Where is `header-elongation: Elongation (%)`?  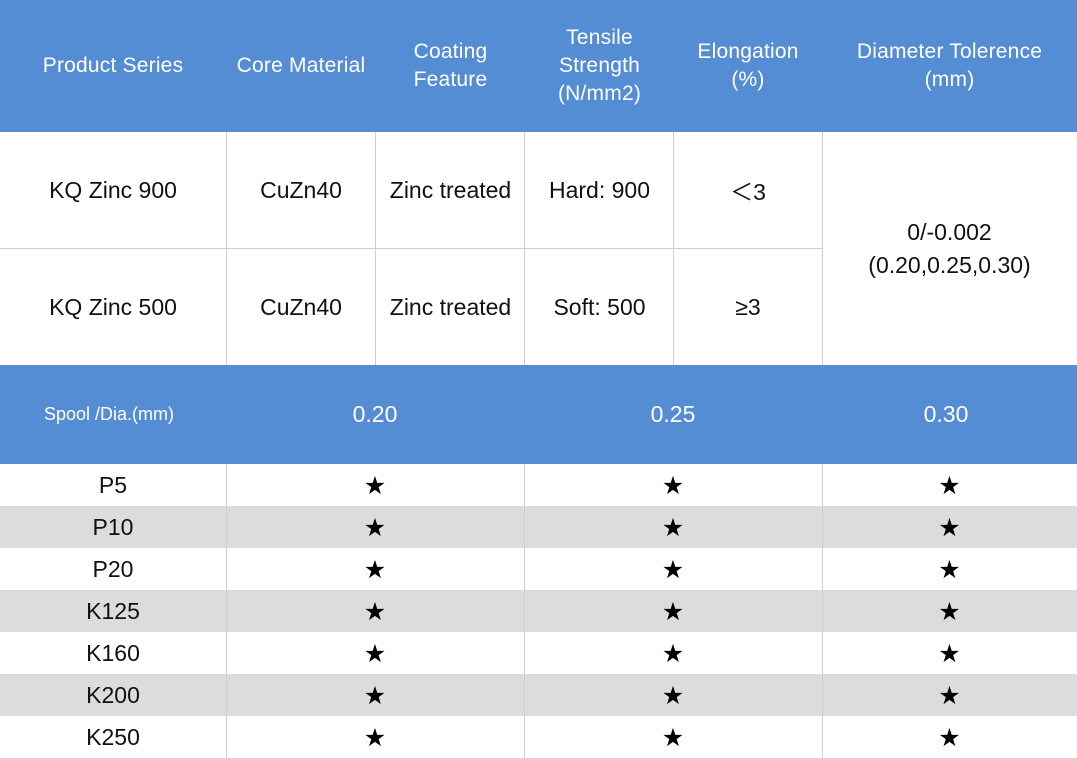
header-elongation: Elongation (%) is located at coordinates (748, 65).